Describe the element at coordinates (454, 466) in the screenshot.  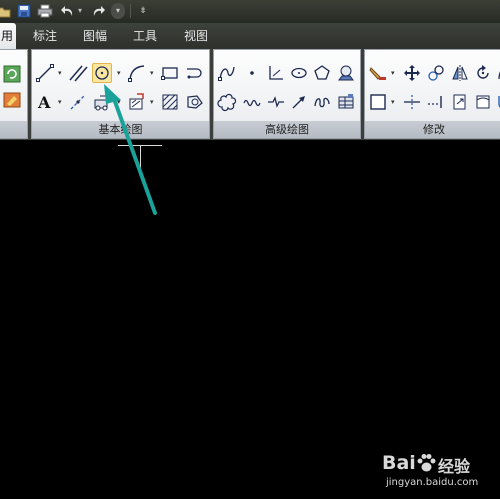
I see `watermark-brand-suffix: 经验` at that location.